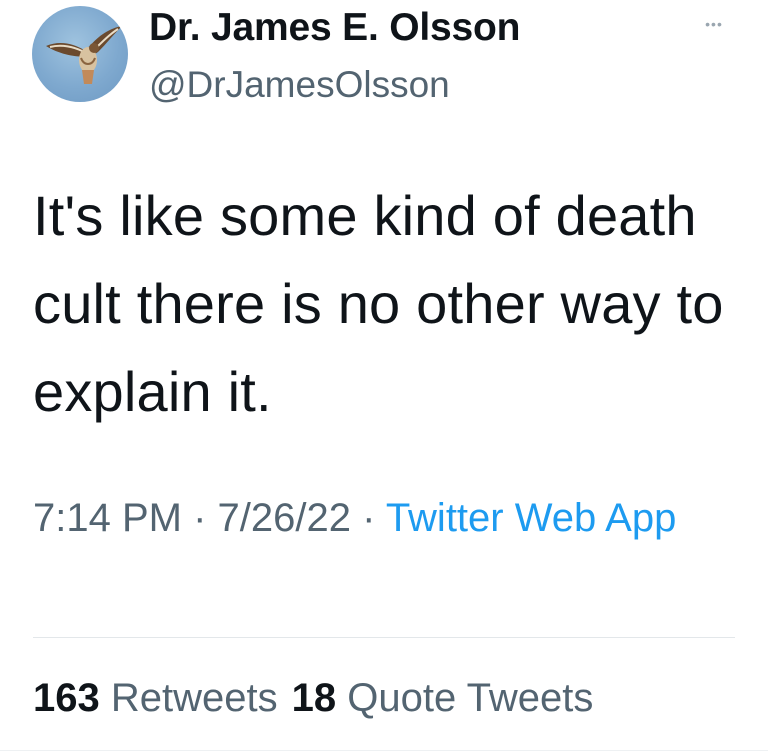 The height and width of the screenshot is (753, 768). Describe the element at coordinates (531, 518) in the screenshot. I see `tweet-source-link: Twitter Web App` at that location.